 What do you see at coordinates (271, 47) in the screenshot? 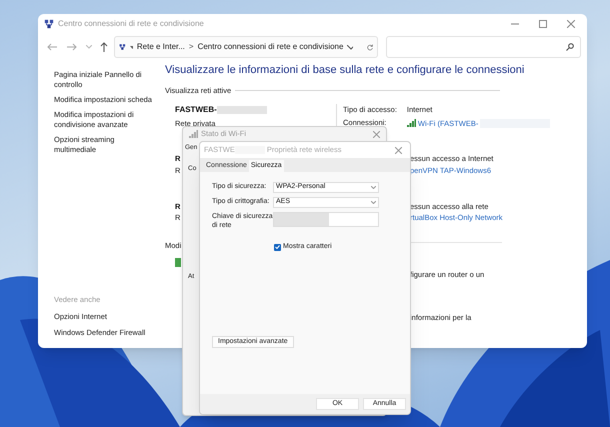
I see `breadcrumb: Centro connessioni di rete e condivisione` at bounding box center [271, 47].